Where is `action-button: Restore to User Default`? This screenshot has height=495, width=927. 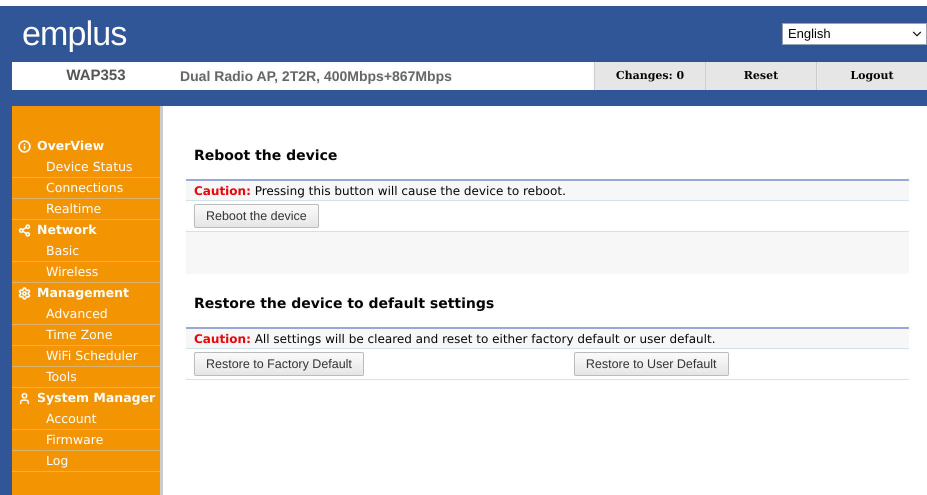 action-button: Restore to User Default is located at coordinates (651, 364).